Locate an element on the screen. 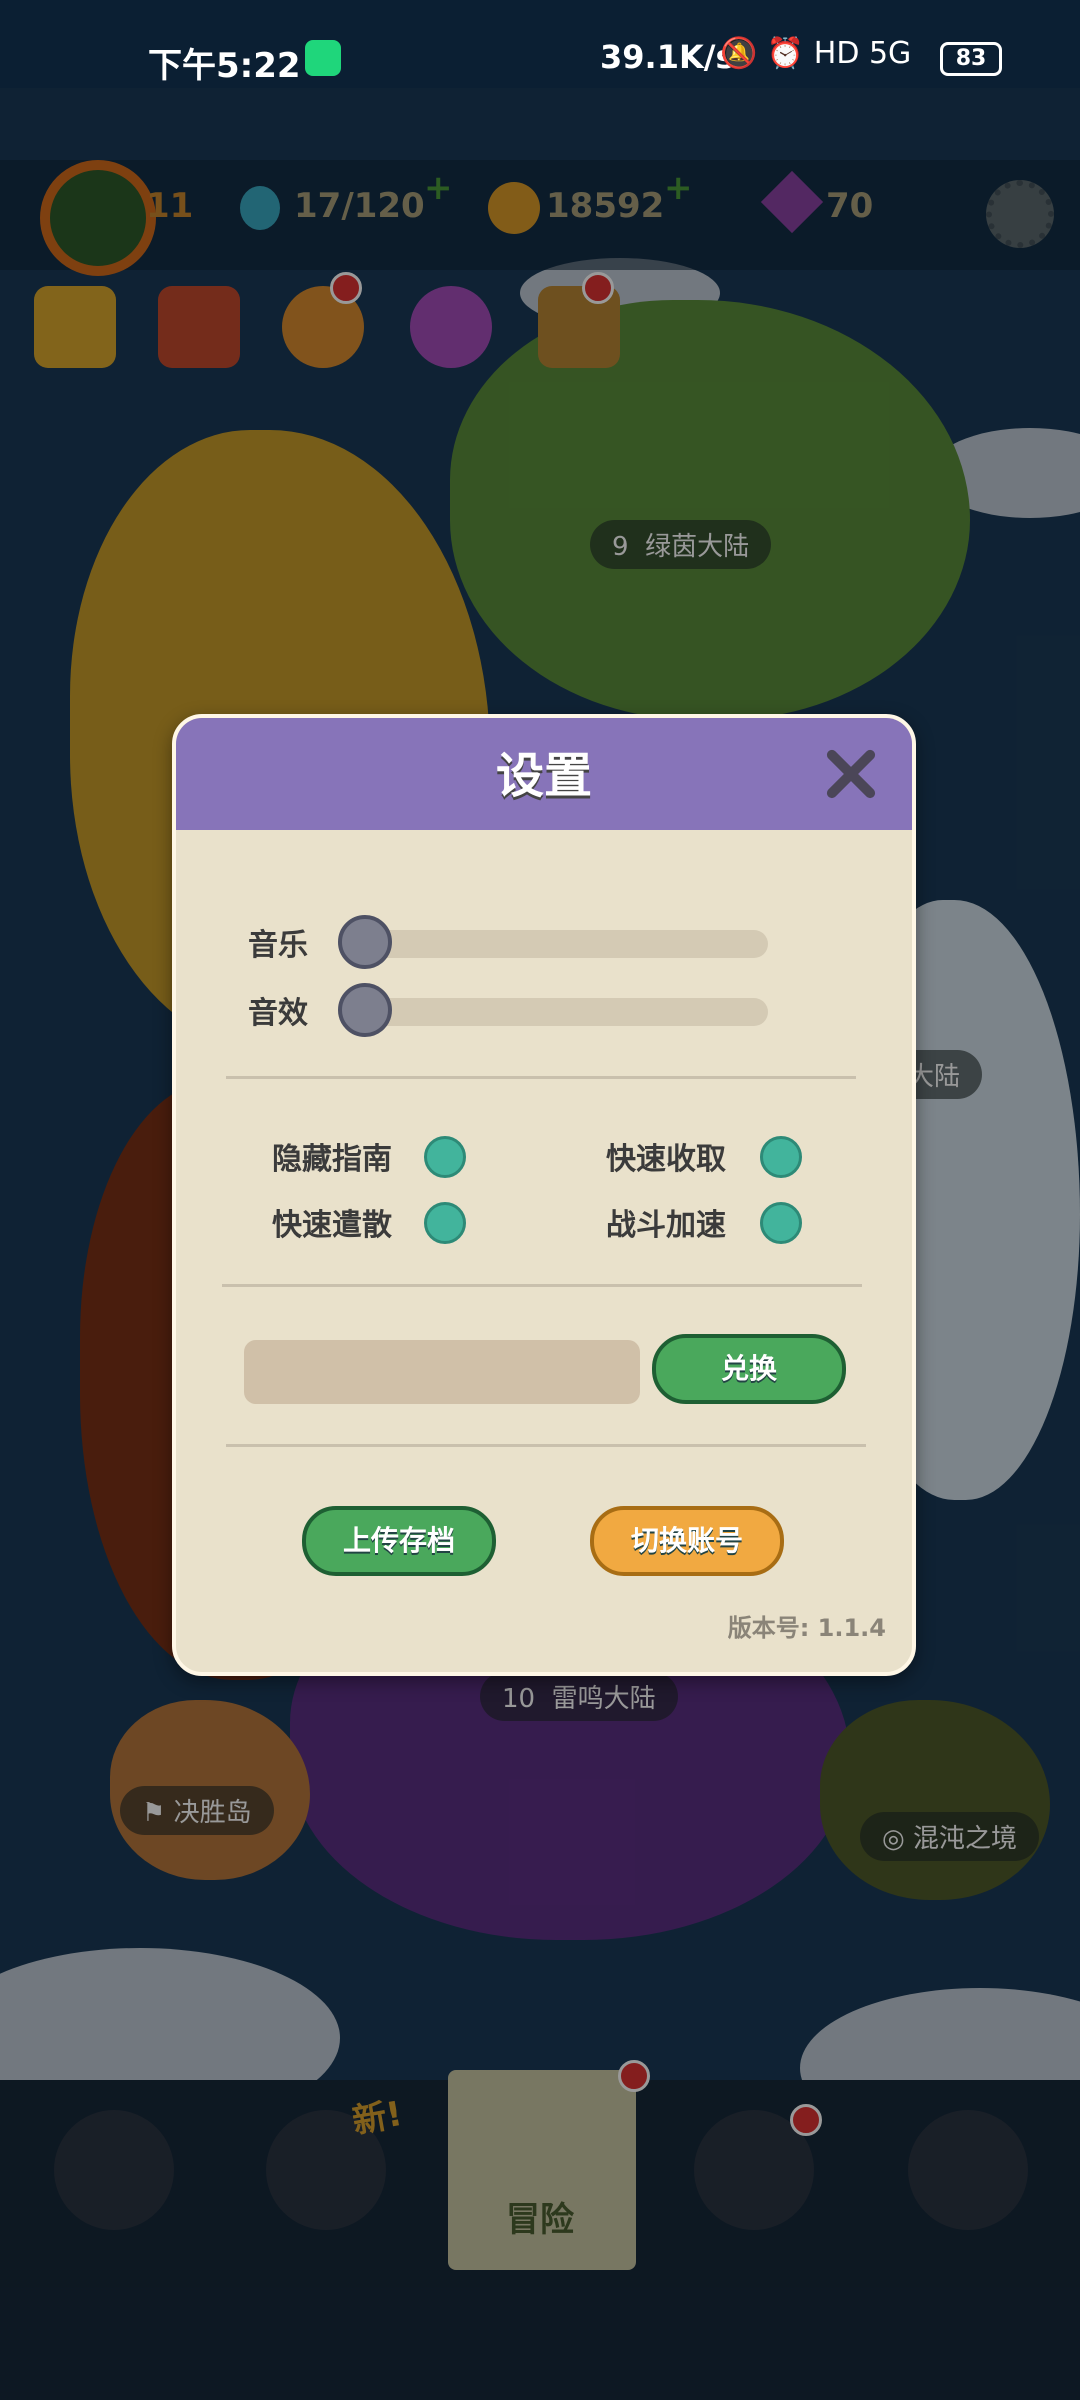 The height and width of the screenshot is (2400, 1080). quick-dispatch-label: 快速遣散 is located at coordinates (332, 1225).